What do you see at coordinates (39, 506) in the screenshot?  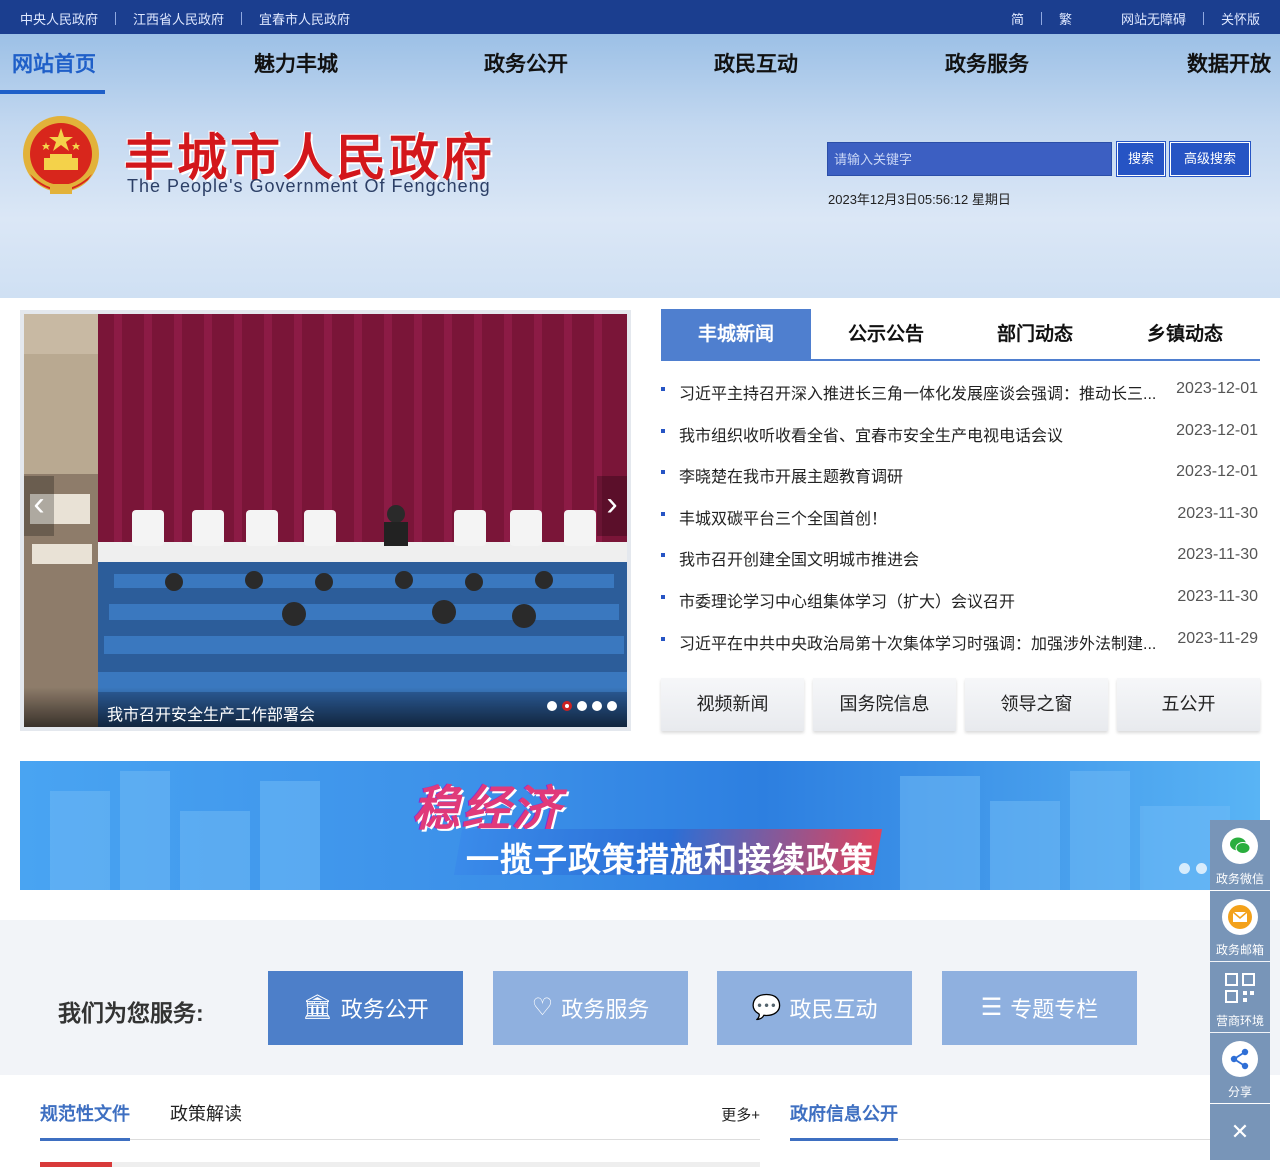 I see `slider-prev-icon: ‹` at bounding box center [39, 506].